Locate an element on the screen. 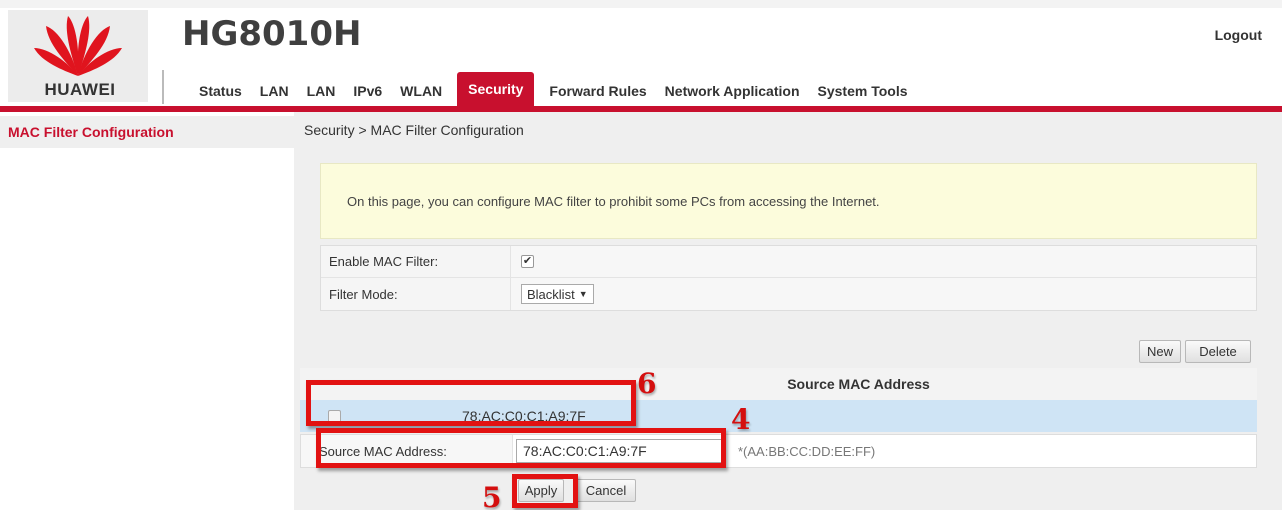 The height and width of the screenshot is (510, 1282). apply-button: Apply is located at coordinates (541, 490).